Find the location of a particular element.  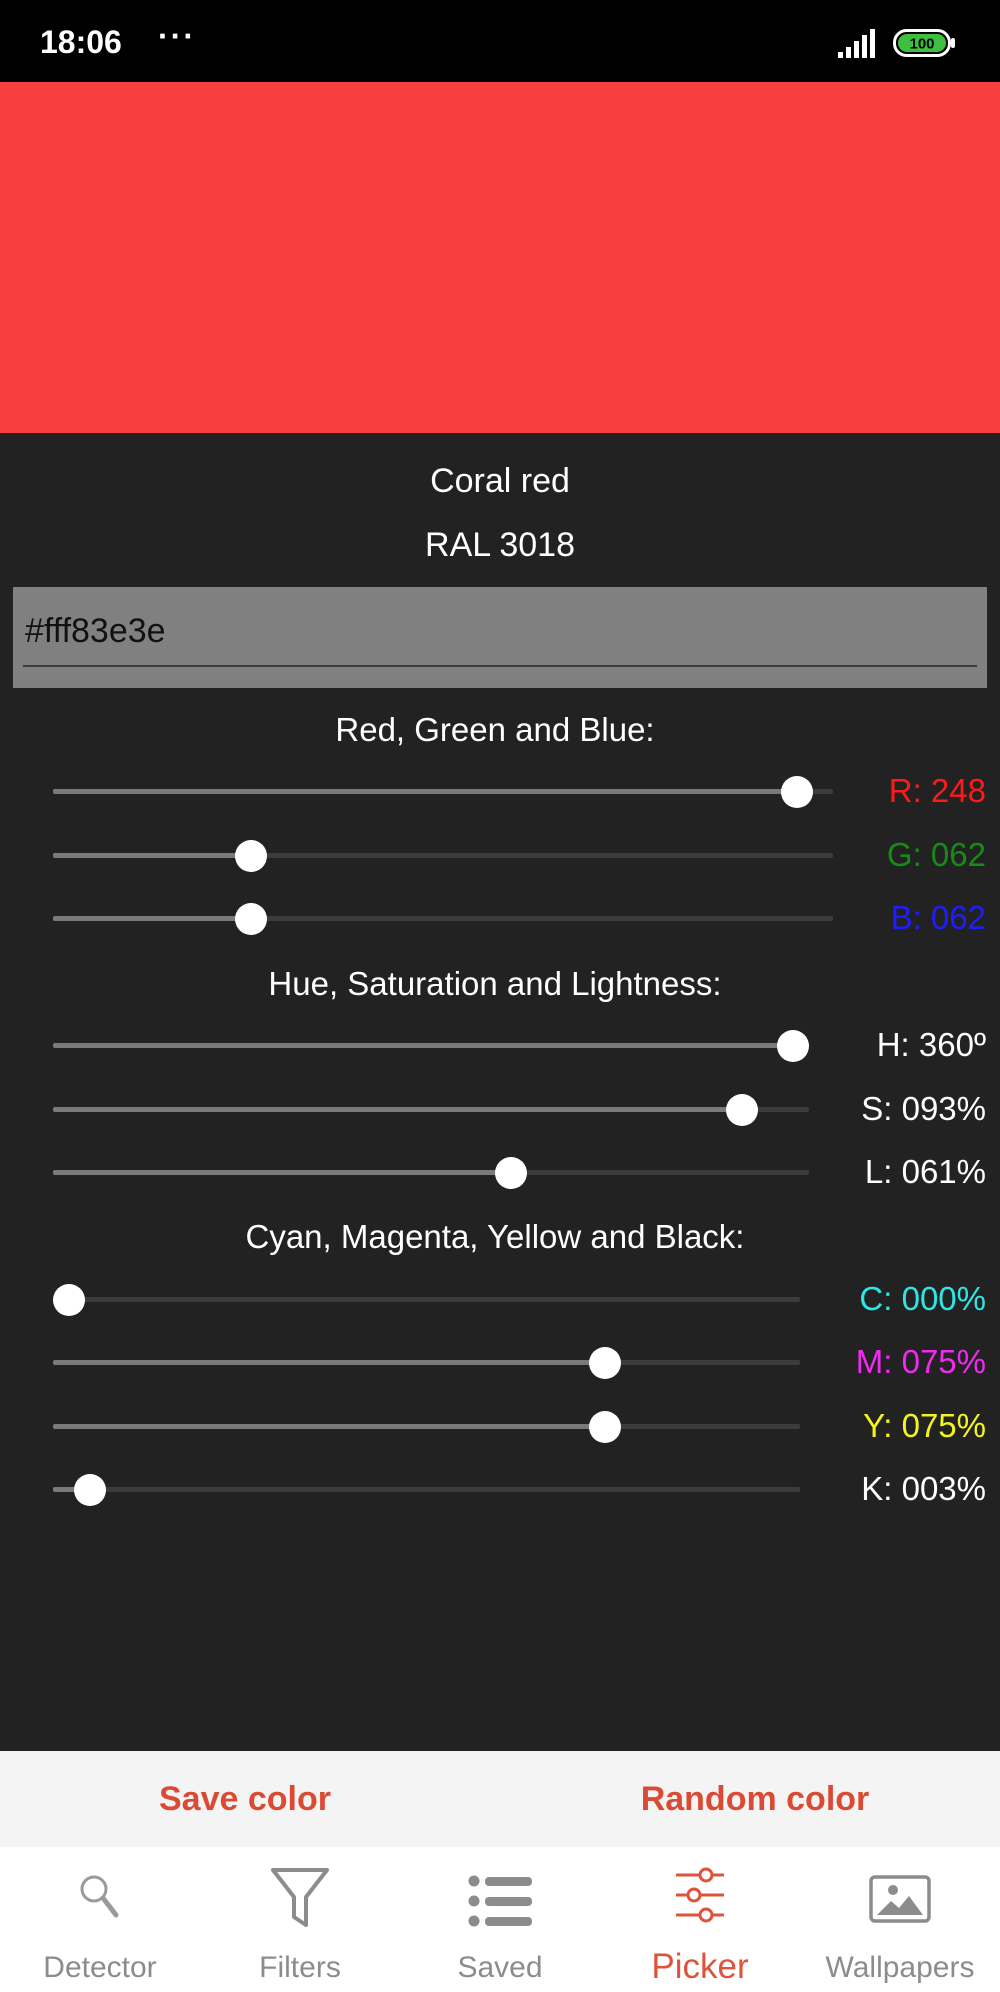

nav-label-wallpapers: Wallpapers is located at coordinates (900, 1967).